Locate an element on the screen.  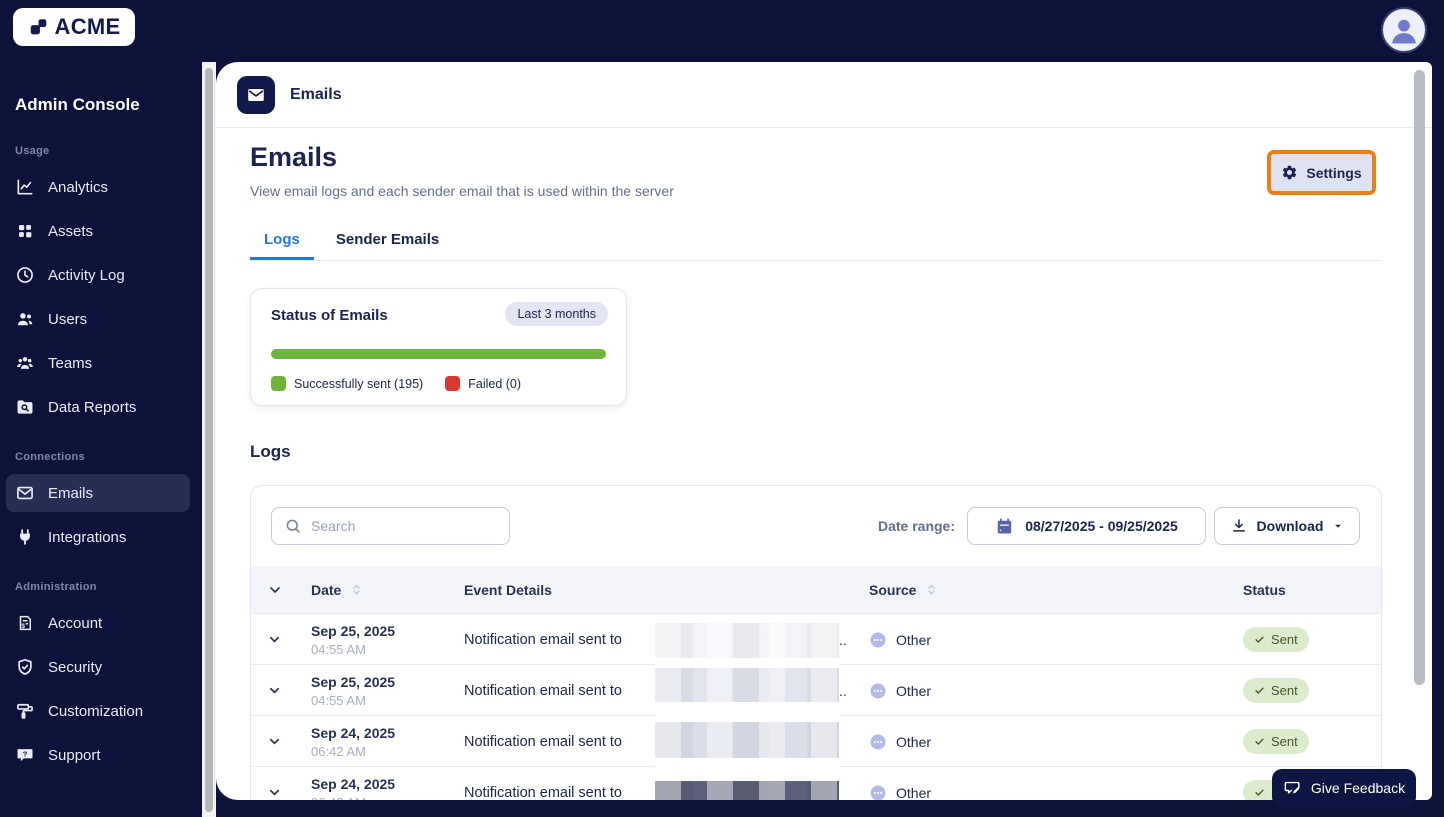
search-icon is located at coordinates (293, 526).